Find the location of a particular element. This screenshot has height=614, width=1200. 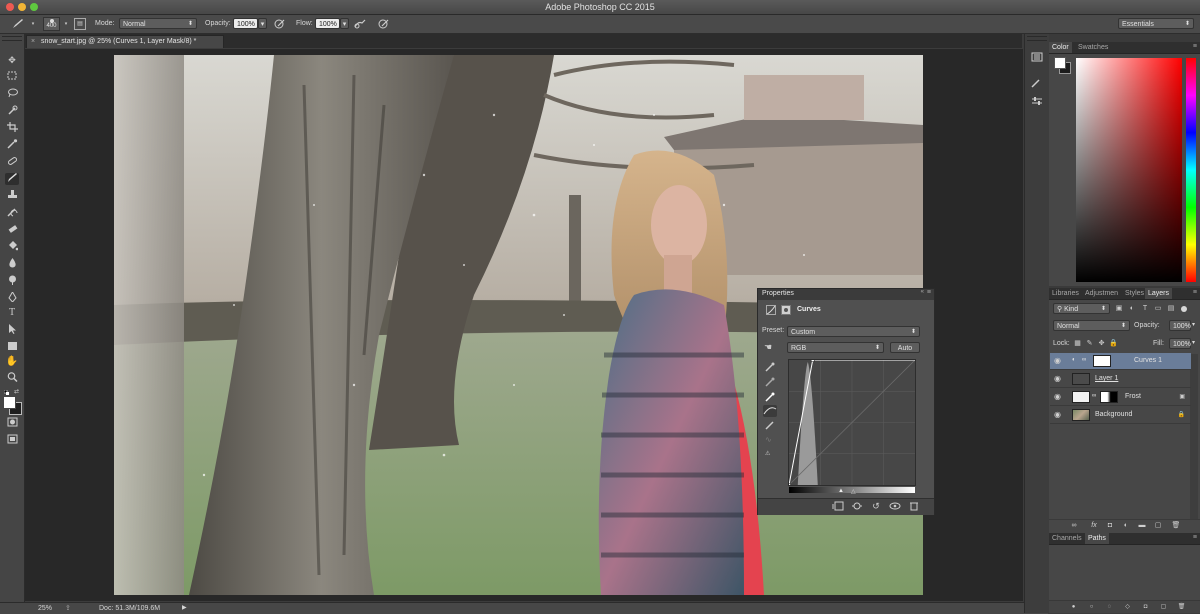

eyedropper-tool-icon is located at coordinates (12, 145).